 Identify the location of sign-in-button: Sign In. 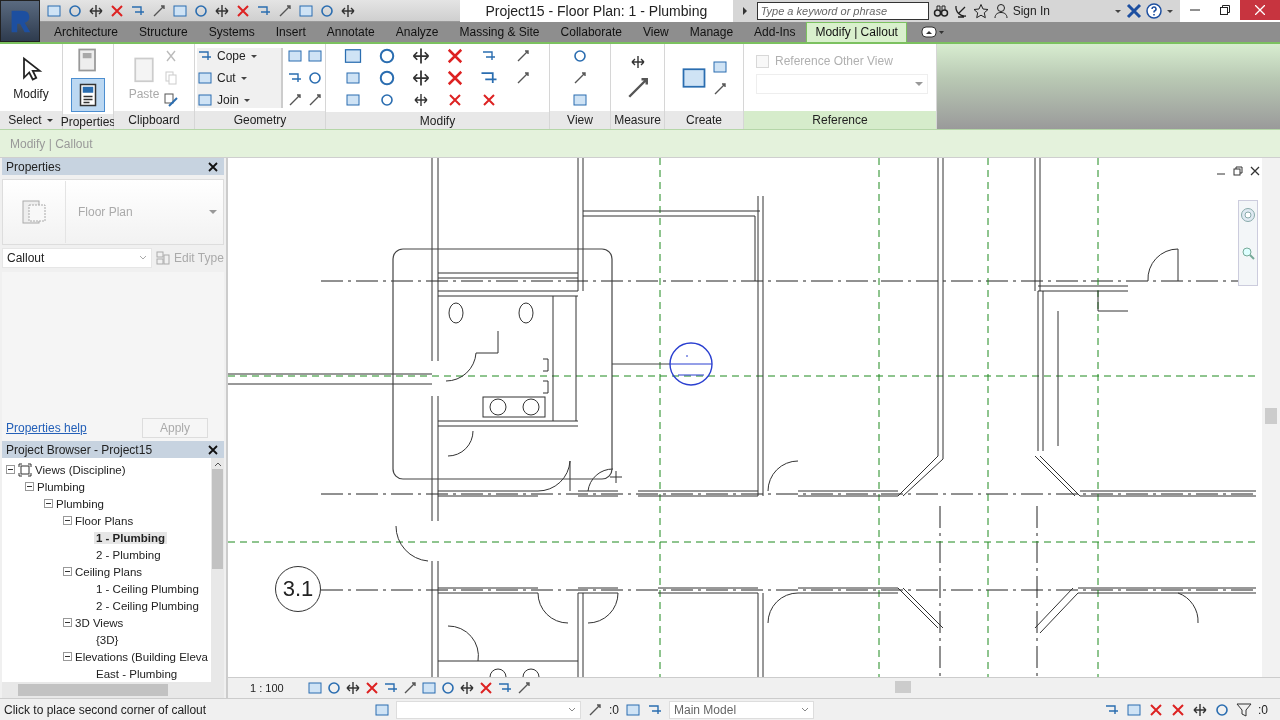
(1031, 11).